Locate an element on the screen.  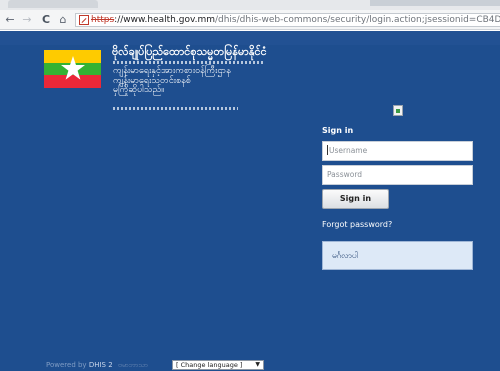
powered-prefix: Powered by is located at coordinates (66, 365).